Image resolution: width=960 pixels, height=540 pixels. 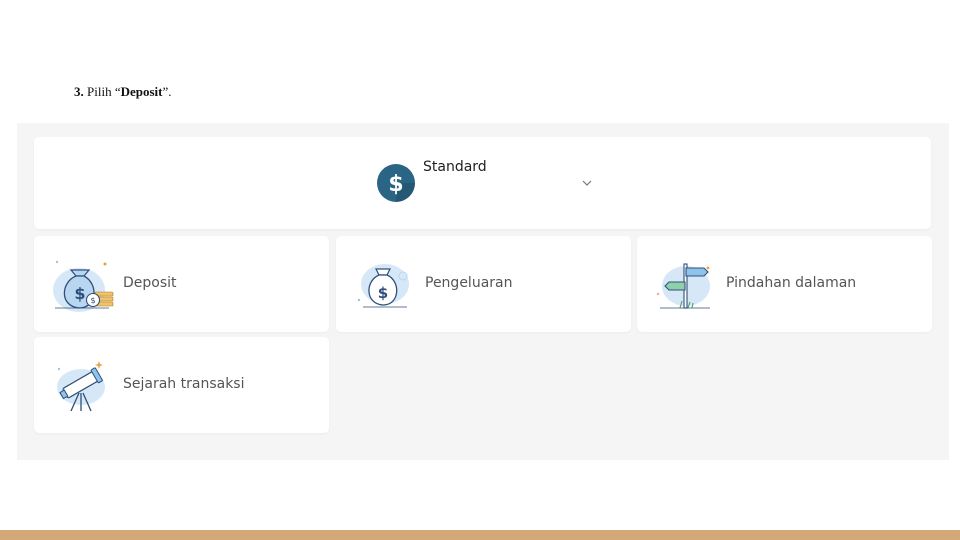 I want to click on transaction-history-button: Sejarah transaksi, so click(x=181, y=385).